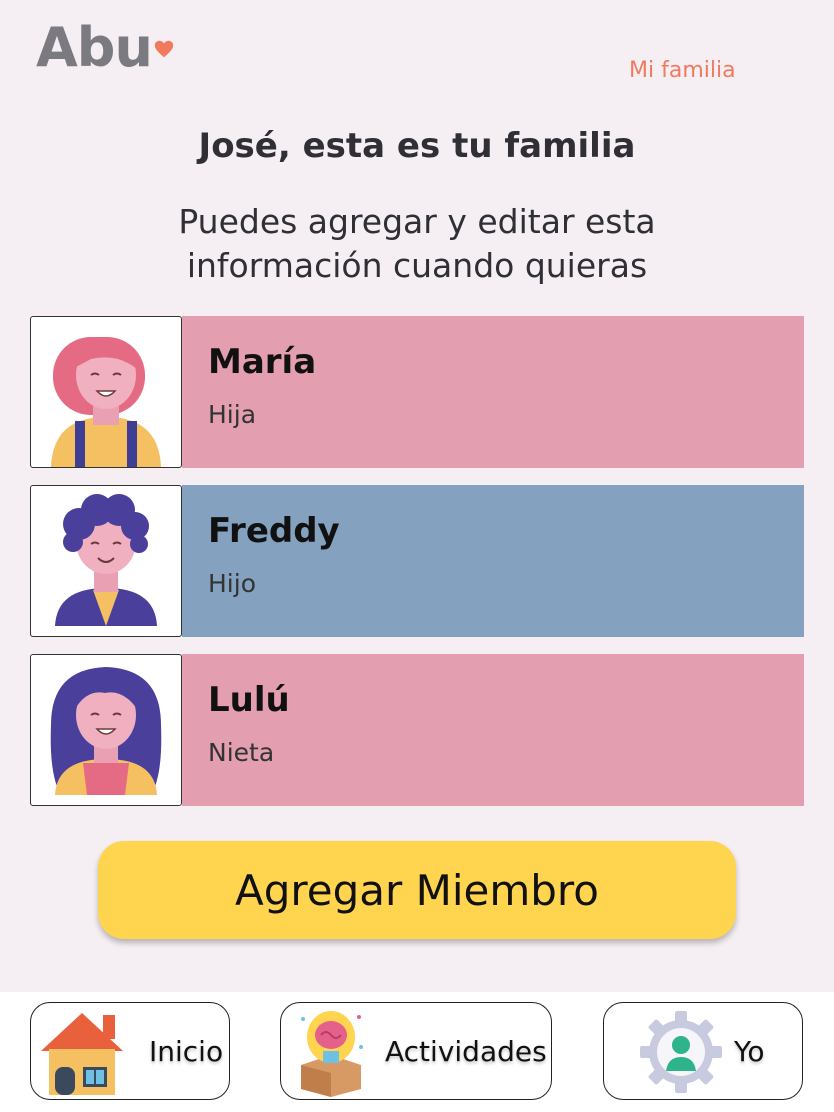 This screenshot has width=834, height=1112. I want to click on family-member-card-lulu: Lulú Nieta, so click(417, 730).